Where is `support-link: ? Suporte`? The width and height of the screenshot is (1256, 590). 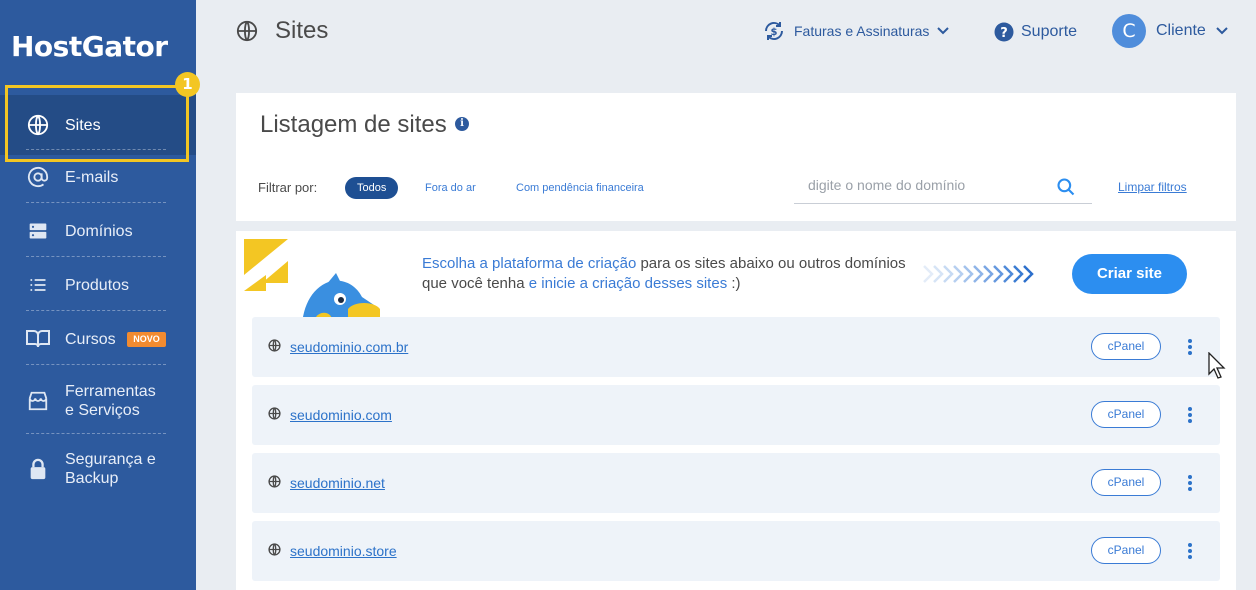
support-link: ? Suporte is located at coordinates (1035, 32).